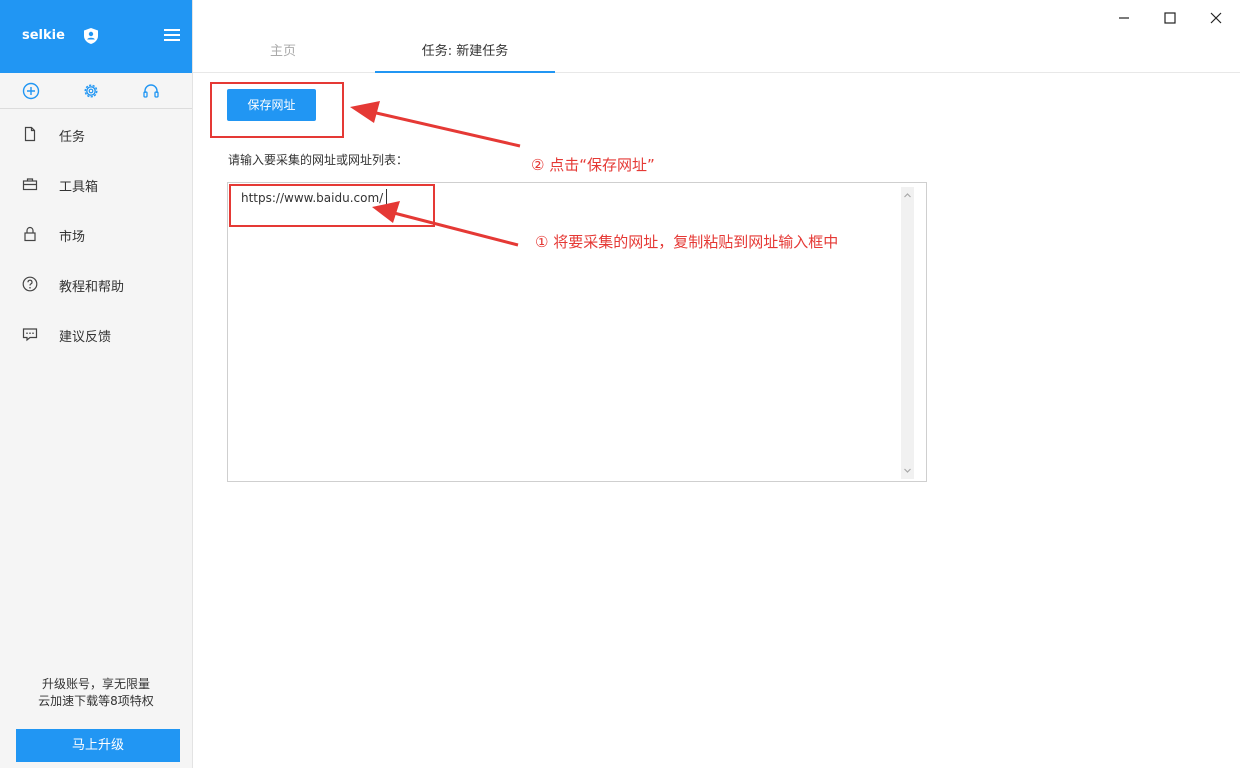  What do you see at coordinates (72, 137) in the screenshot?
I see `sidebar-item-label: 任务` at bounding box center [72, 137].